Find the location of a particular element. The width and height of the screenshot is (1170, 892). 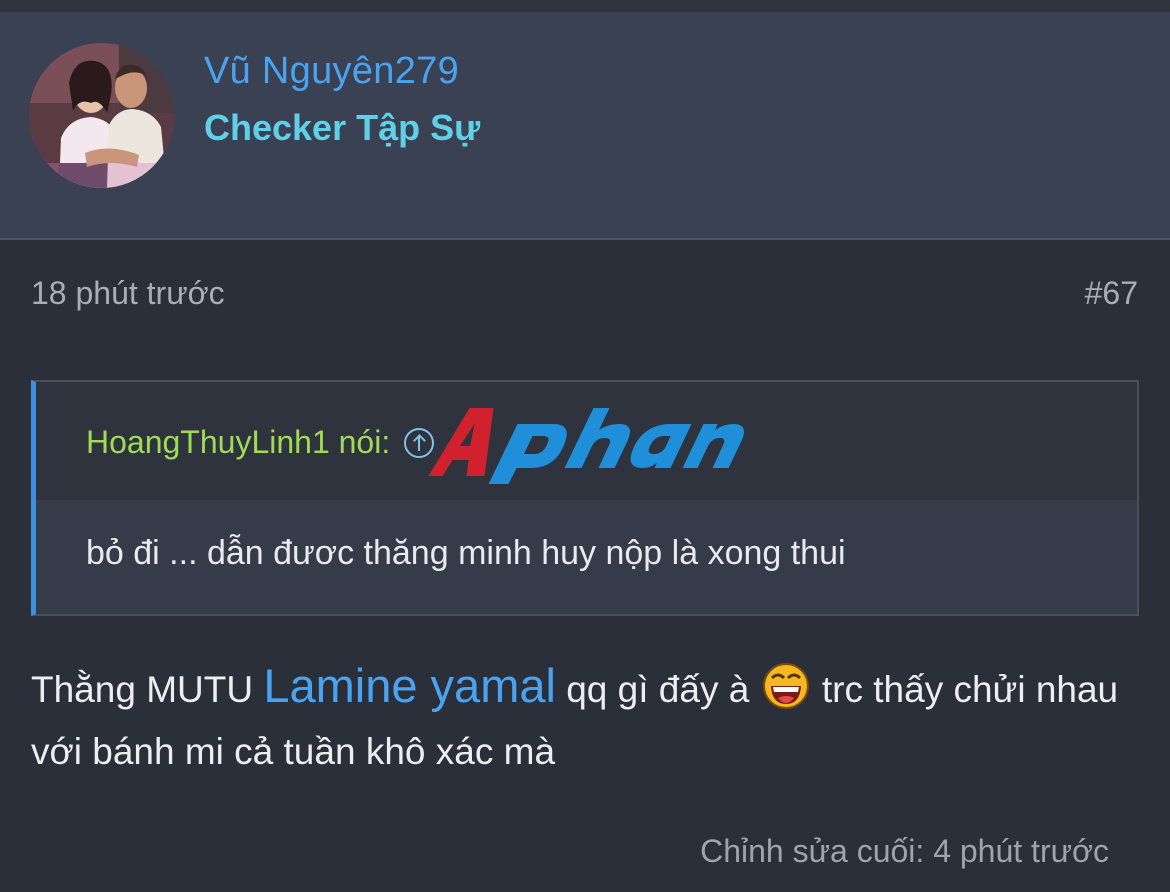

aphang-watermark-logo is located at coordinates (586, 446).